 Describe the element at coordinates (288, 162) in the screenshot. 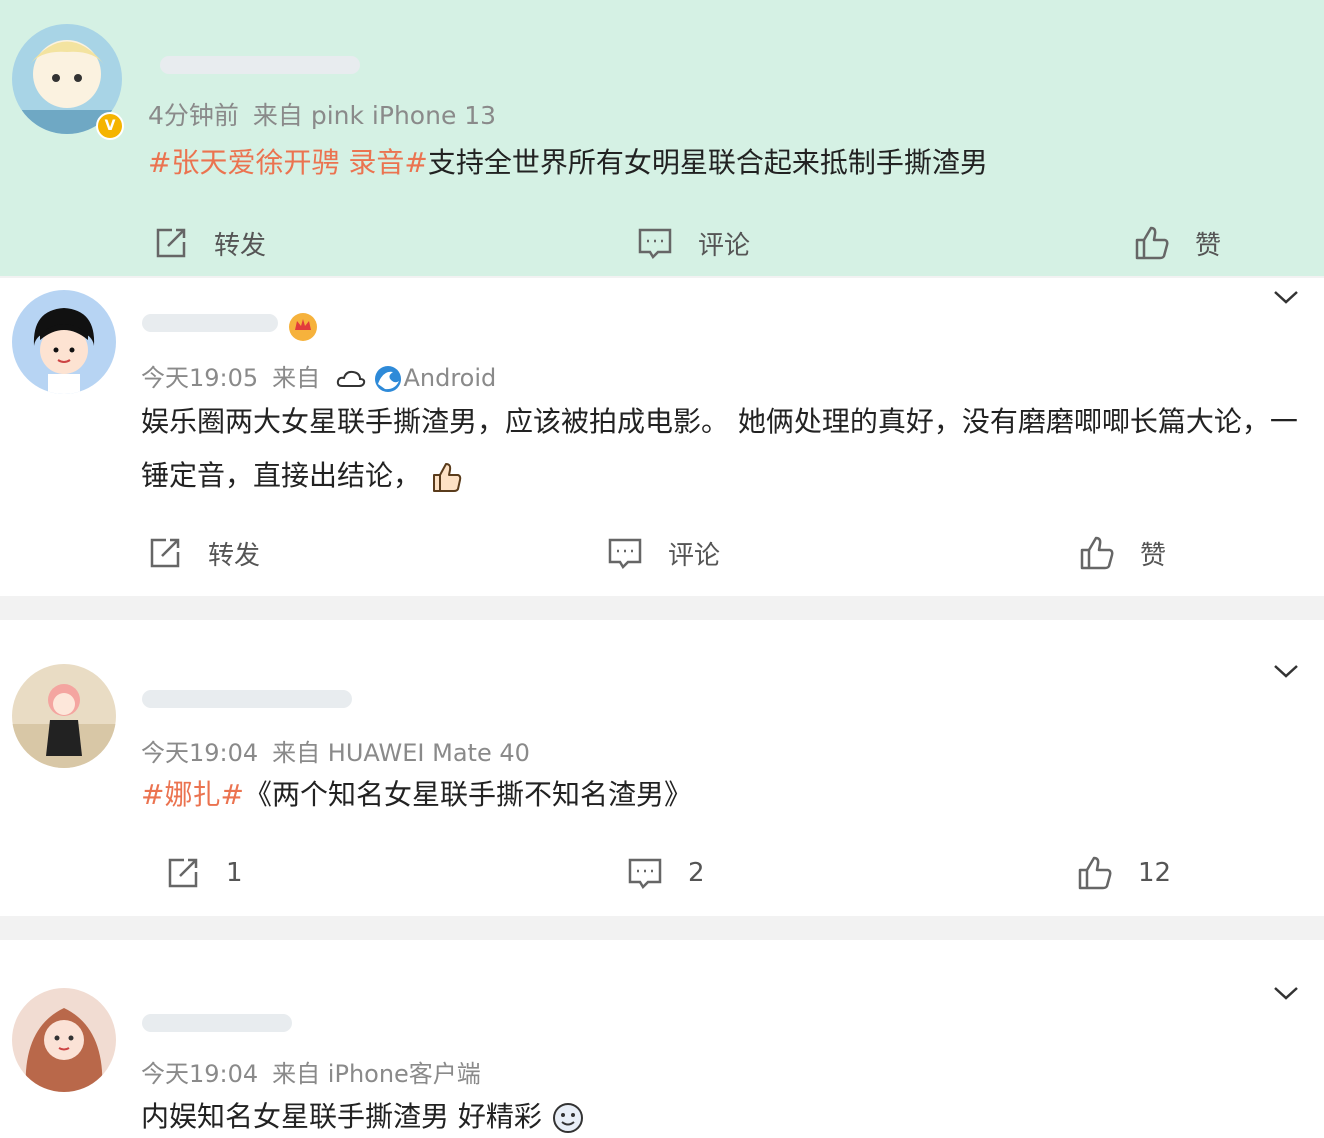

I see `hashtag-link: #张天爱徐开骋 录音#` at that location.